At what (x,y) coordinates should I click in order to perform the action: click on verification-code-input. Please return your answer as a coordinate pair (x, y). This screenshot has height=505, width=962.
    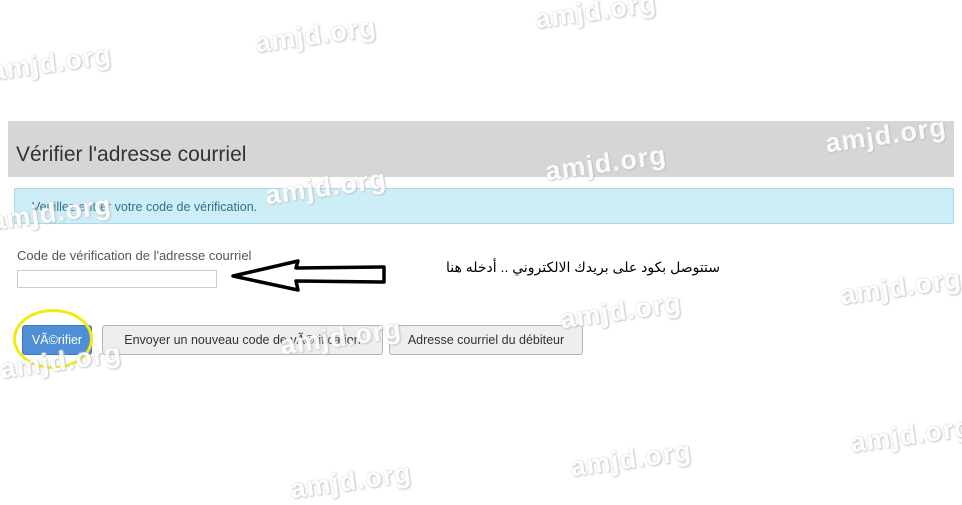
    Looking at the image, I should click on (117, 279).